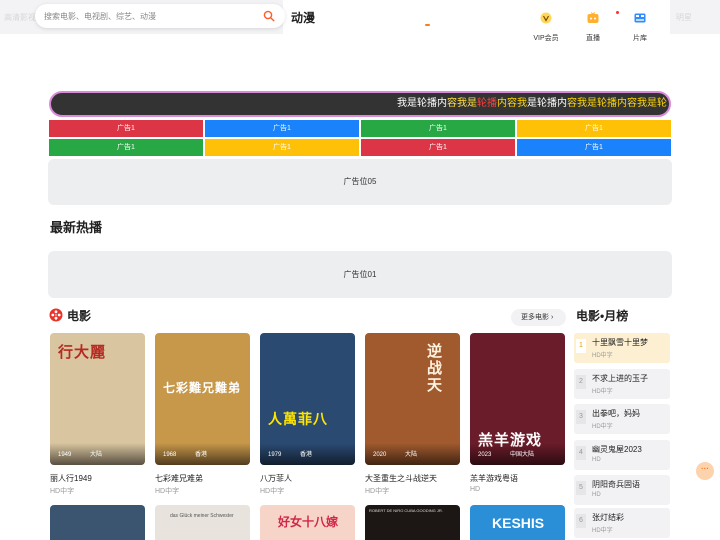 Image resolution: width=720 pixels, height=540 pixels. I want to click on vip-icon, so click(546, 18).